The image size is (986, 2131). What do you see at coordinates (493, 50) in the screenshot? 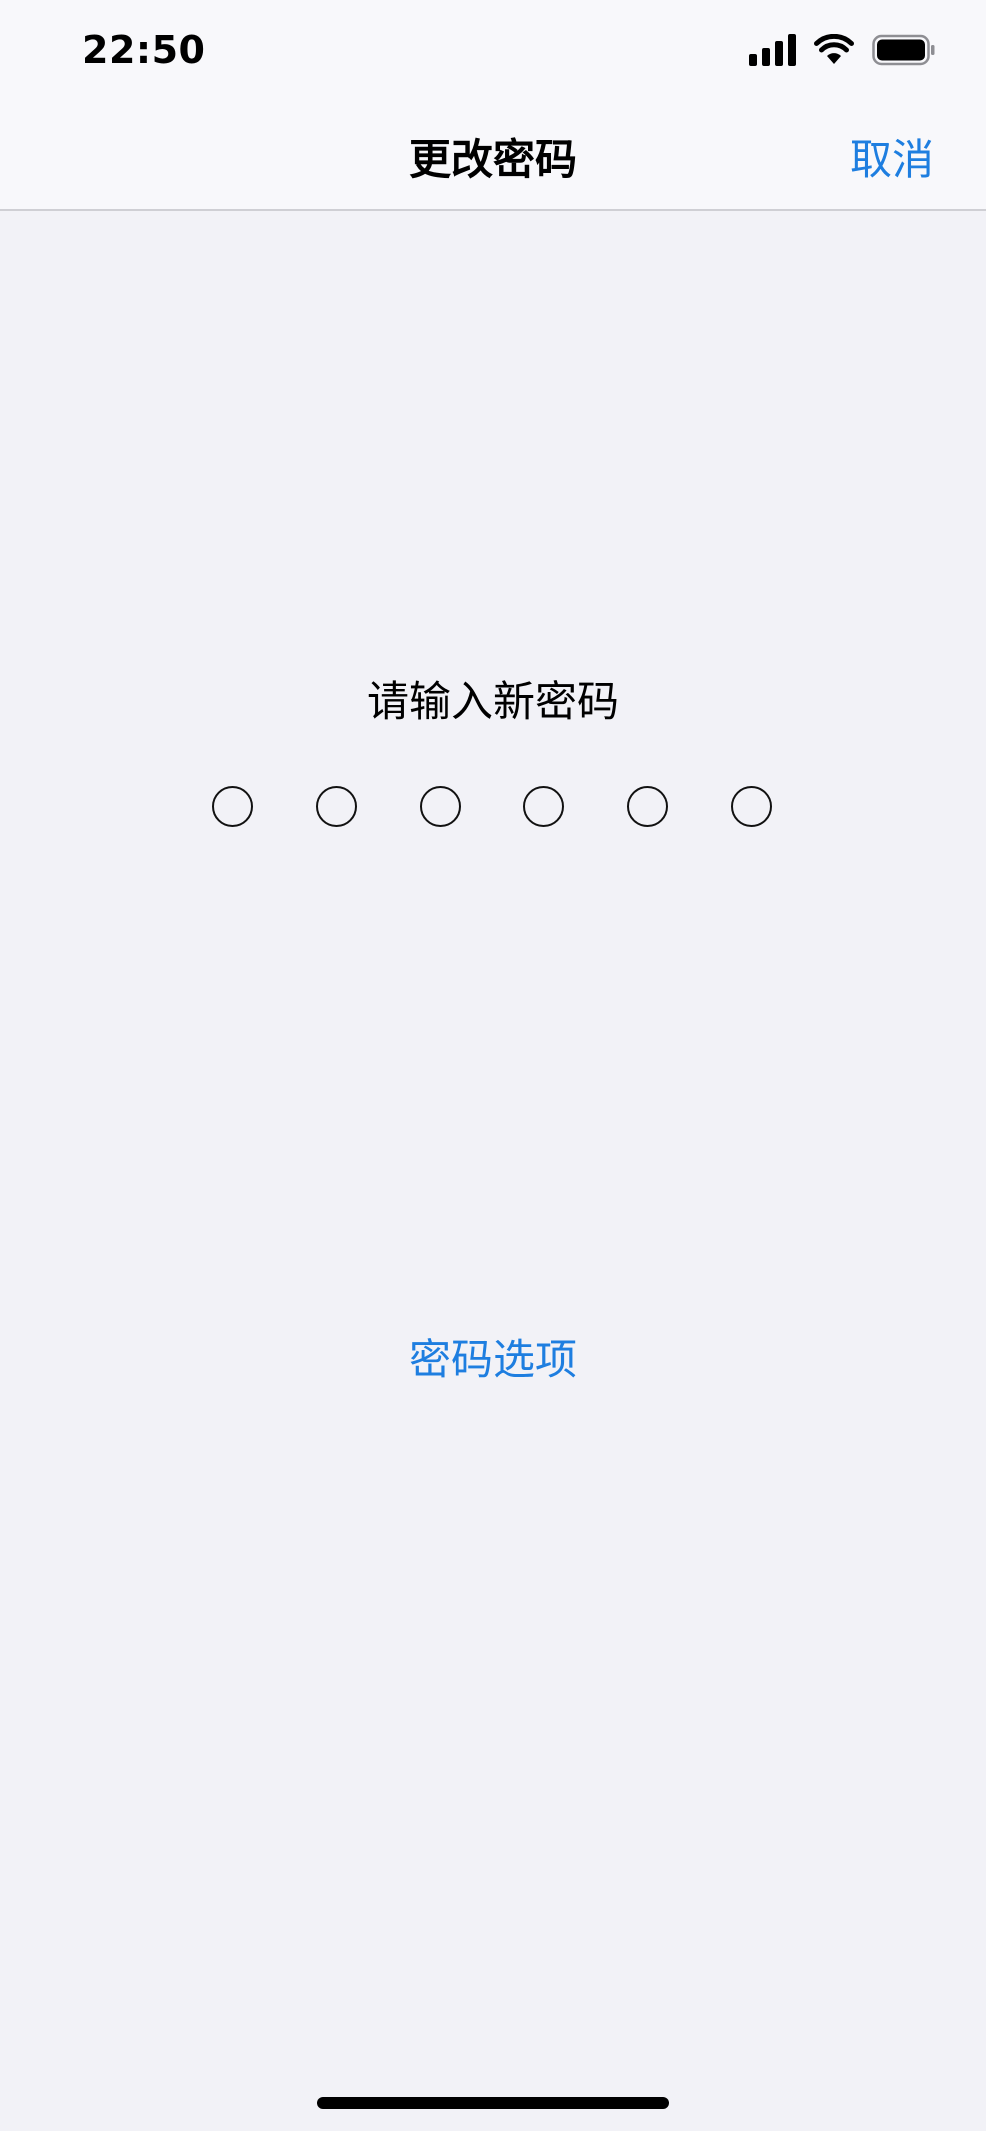
I see `status-bar: 22:50` at bounding box center [493, 50].